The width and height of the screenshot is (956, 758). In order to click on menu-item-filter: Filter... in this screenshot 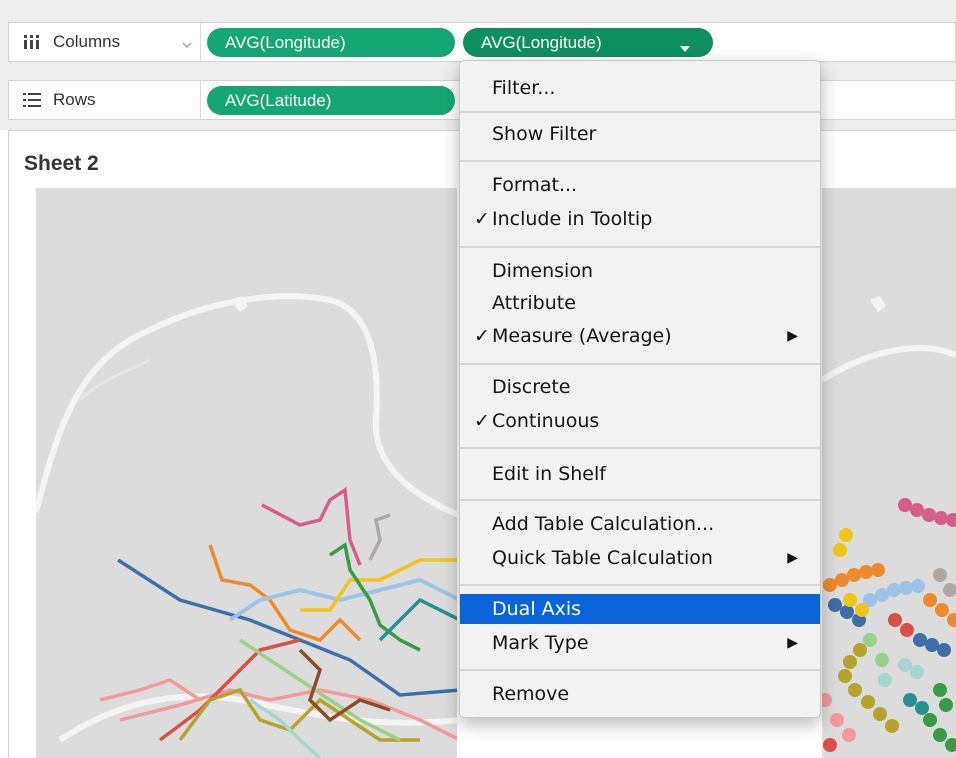, I will do `click(640, 88)`.